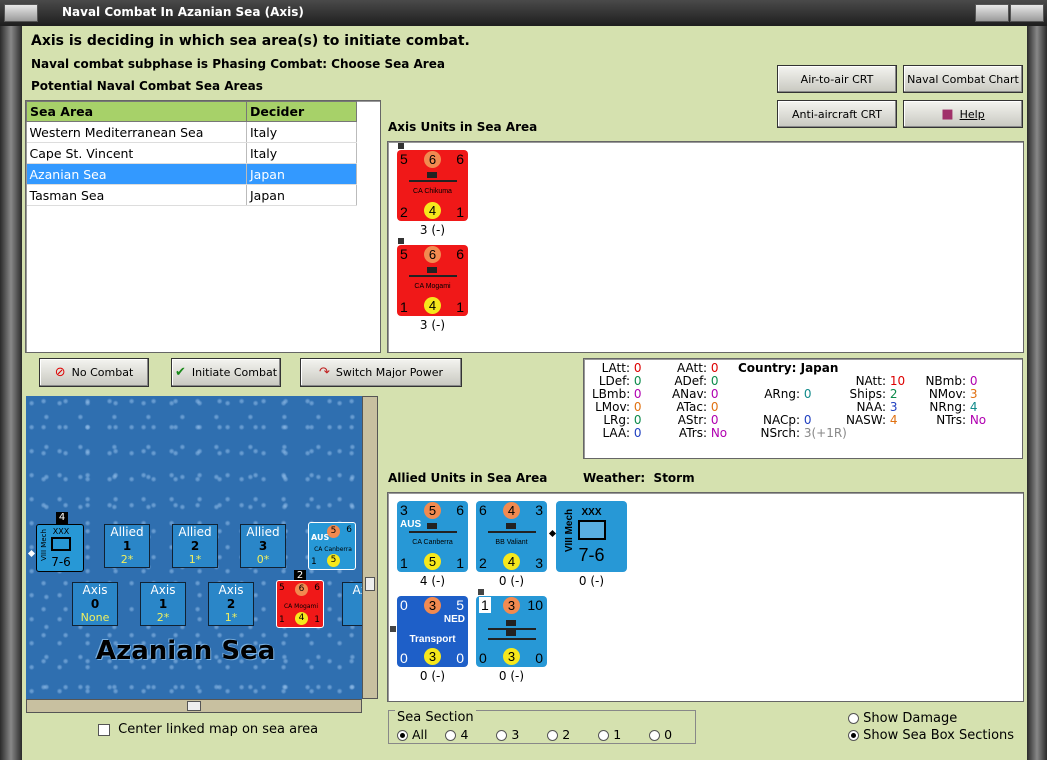 The width and height of the screenshot is (1047, 760). What do you see at coordinates (191, 195) in the screenshot?
I see `table-row: Tasman Sea Japan` at bounding box center [191, 195].